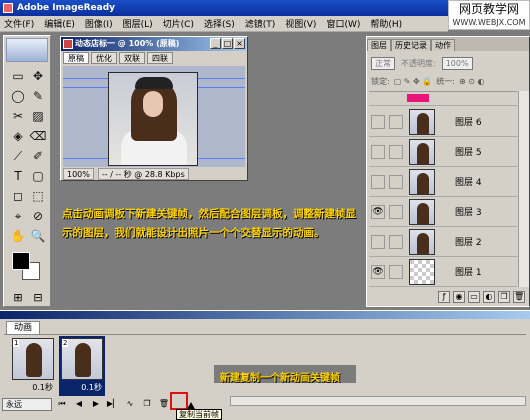  I want to click on eyedropper-tool-icon: ⌖, so click(18, 216).